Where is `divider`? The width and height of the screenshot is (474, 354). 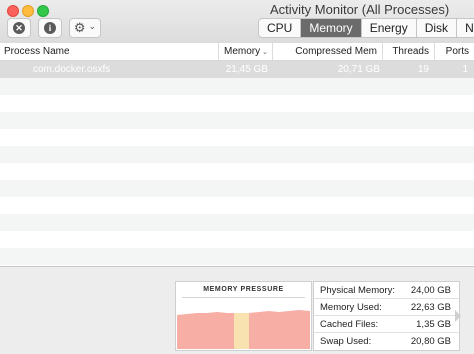
divider is located at coordinates (243, 297).